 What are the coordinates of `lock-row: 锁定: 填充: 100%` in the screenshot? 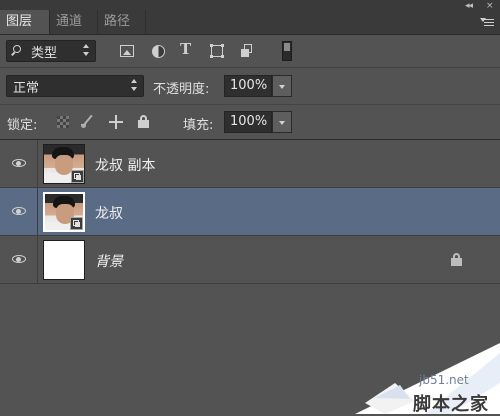 It's located at (250, 122).